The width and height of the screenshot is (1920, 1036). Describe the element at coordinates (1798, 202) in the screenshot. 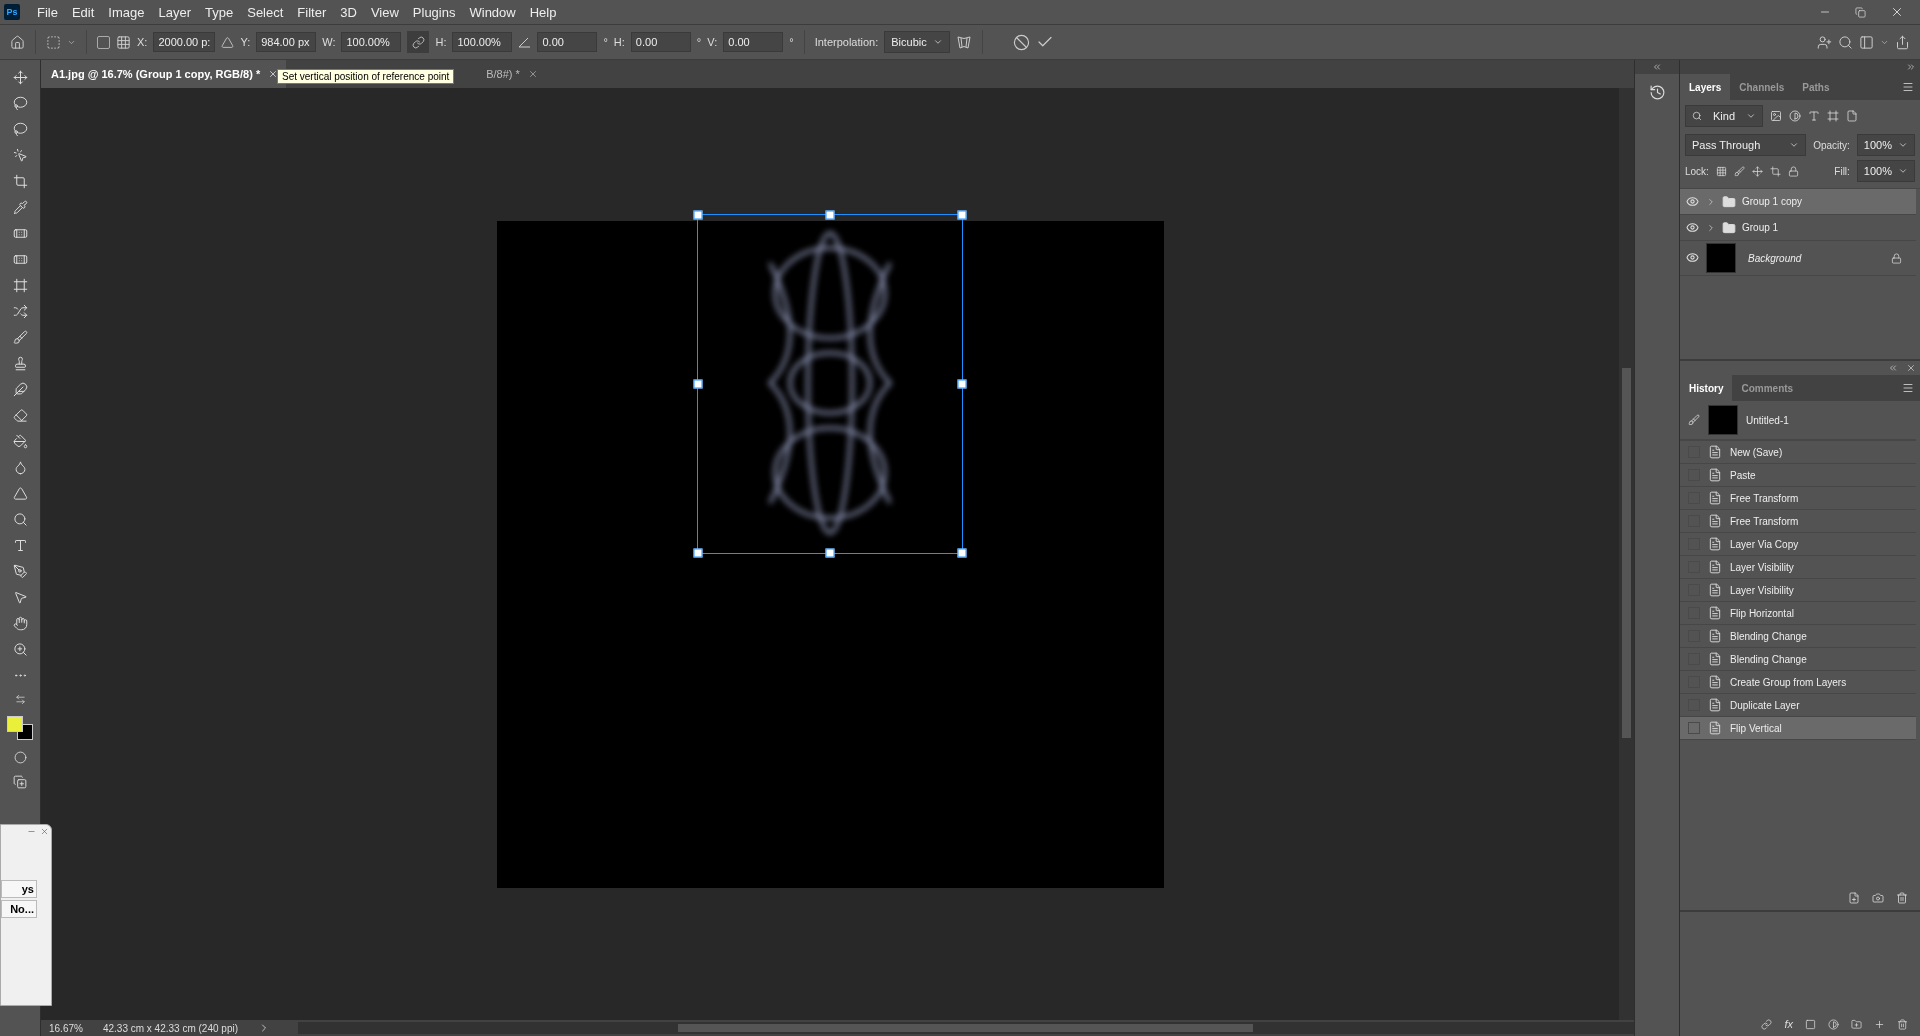

I see `layer-row: Group 1 copy` at that location.